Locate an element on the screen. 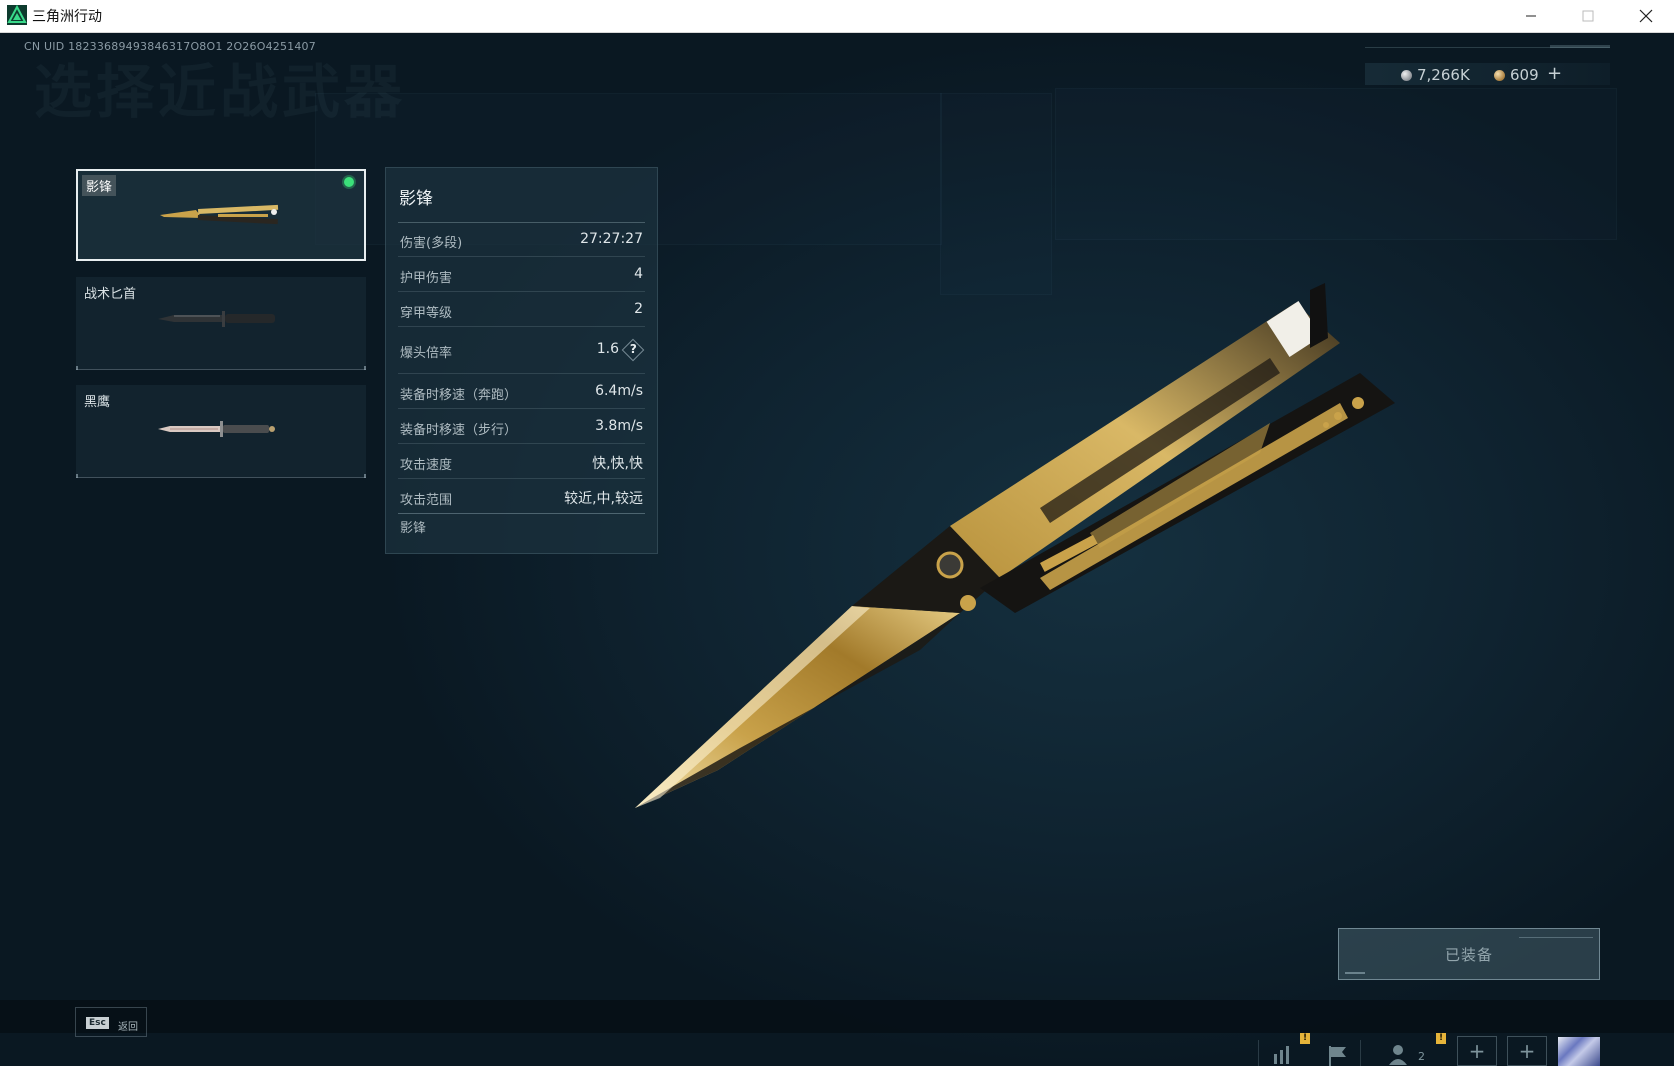 This screenshot has width=1674, height=1066. back-button: Esc 返回 is located at coordinates (111, 1022).